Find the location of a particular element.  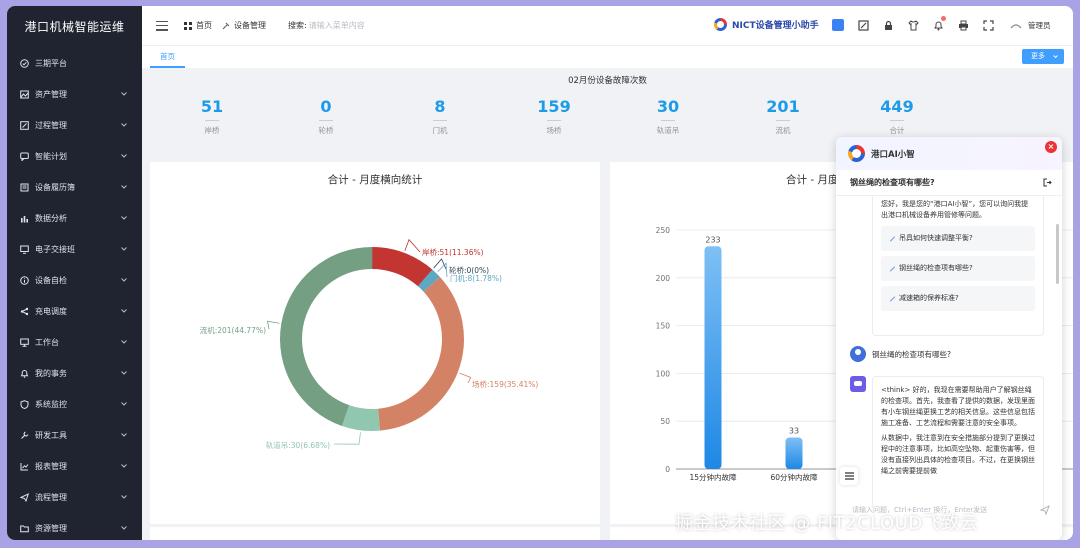

avatar-icon is located at coordinates (1016, 26).